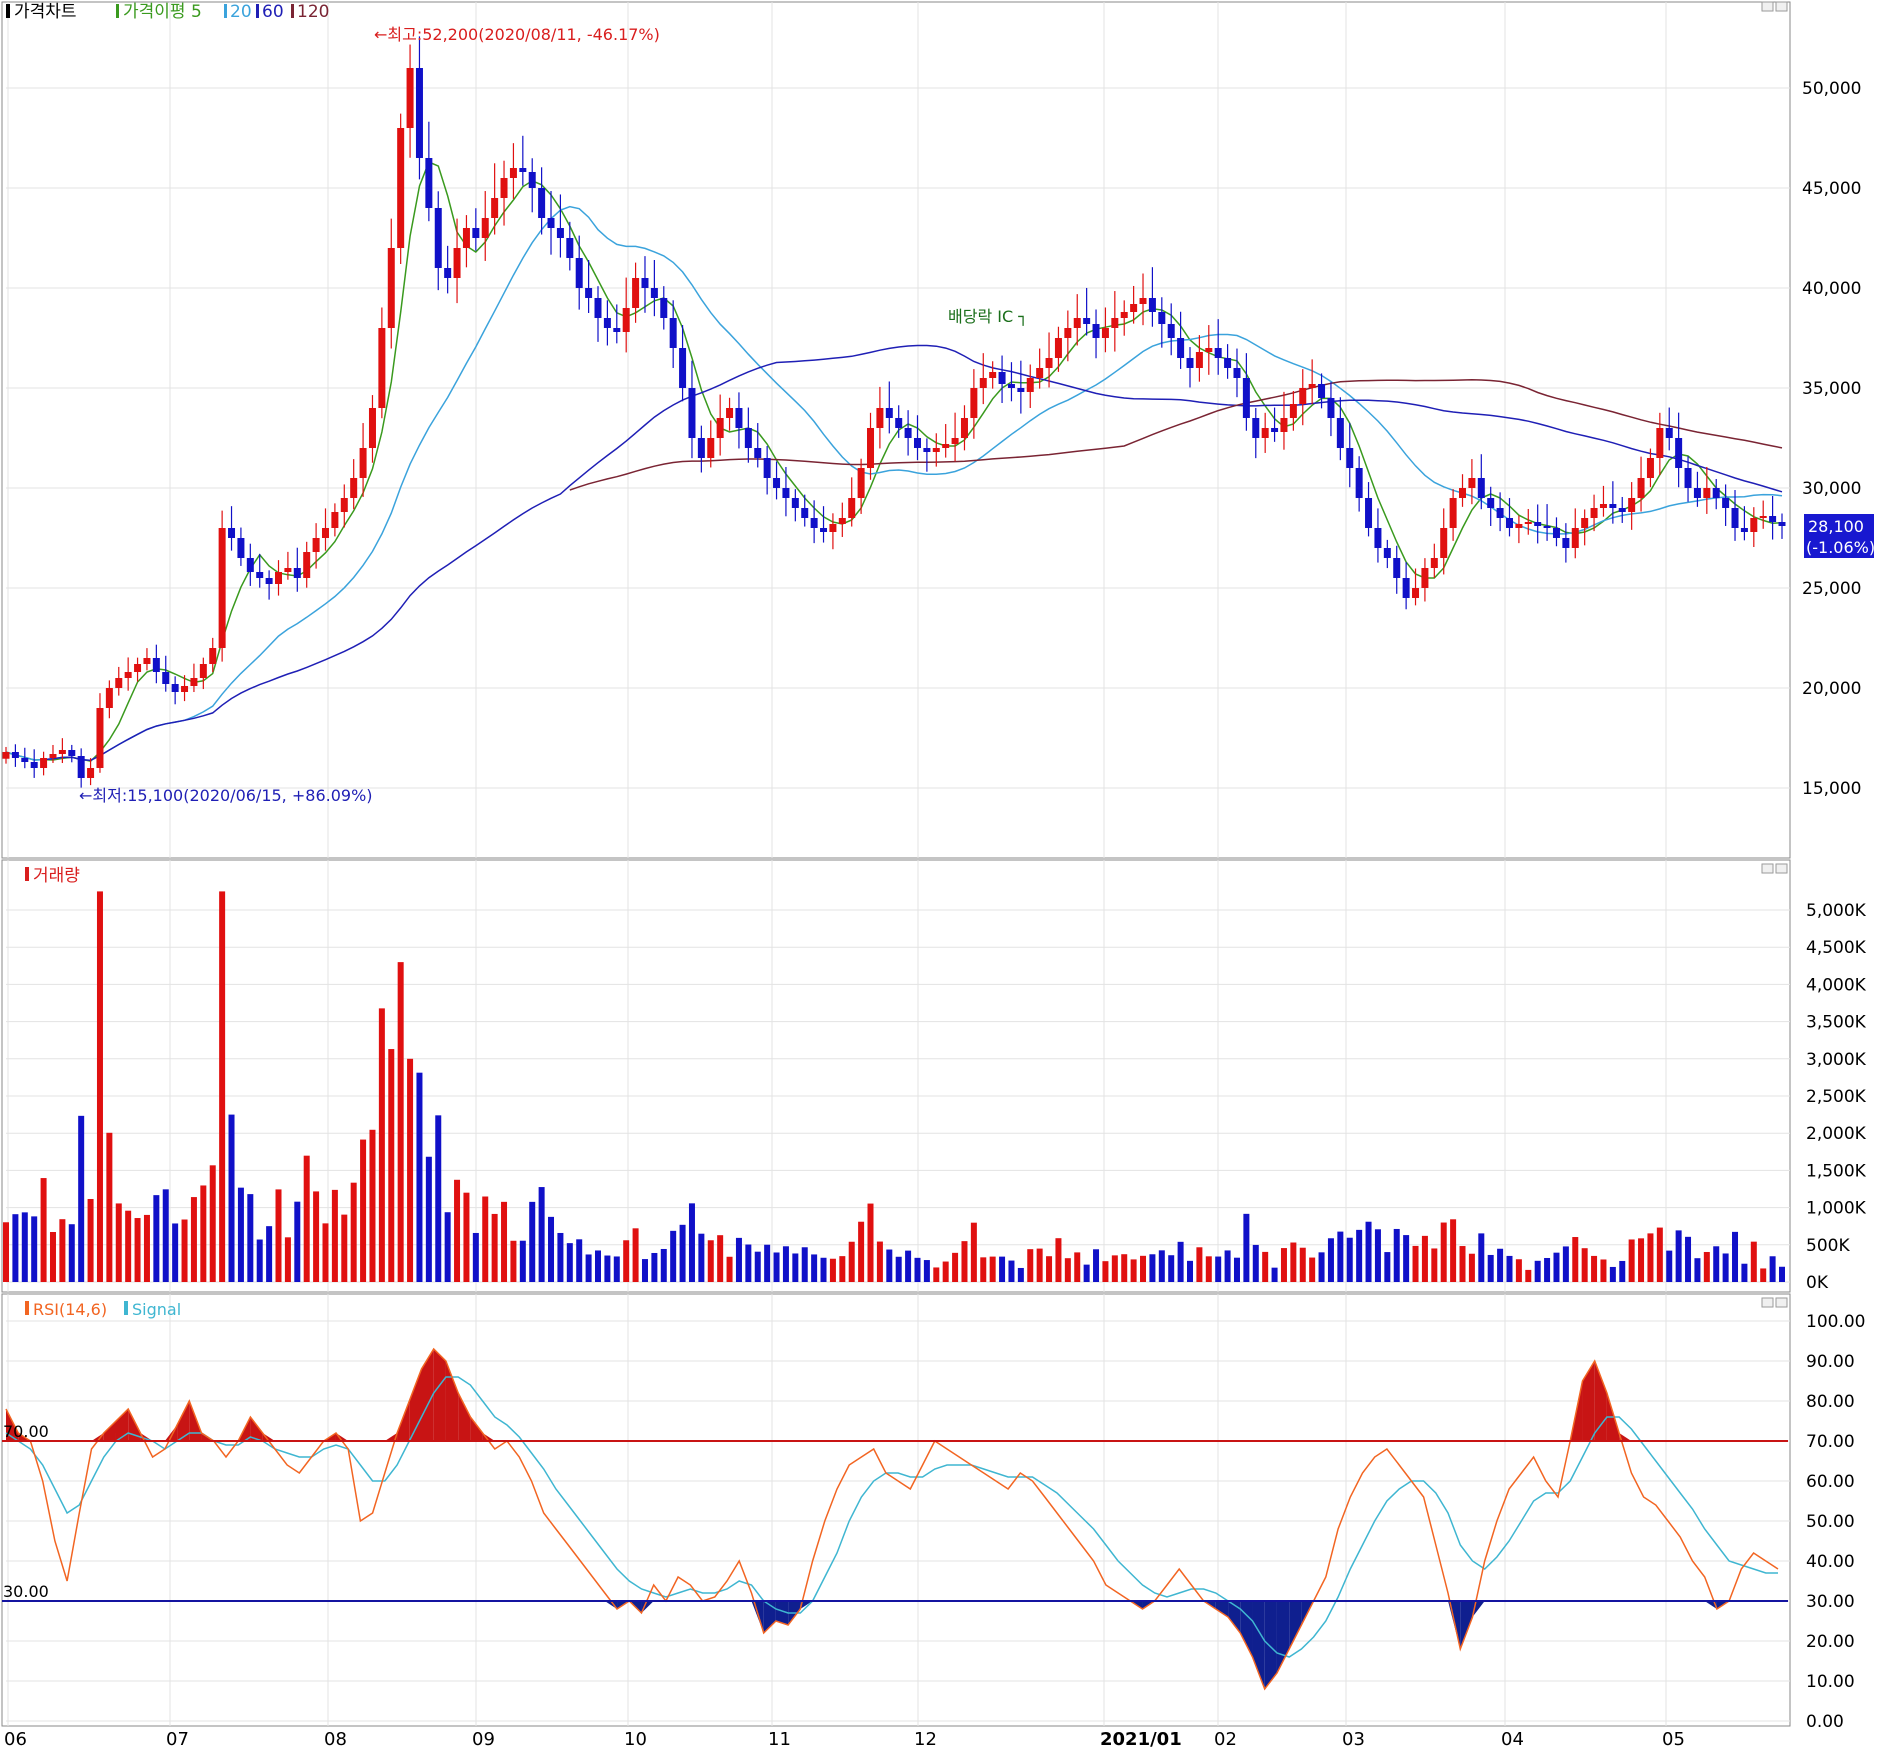 The height and width of the screenshot is (1749, 1880). I want to click on y-tick-label: 50.00, so click(1830, 1522).